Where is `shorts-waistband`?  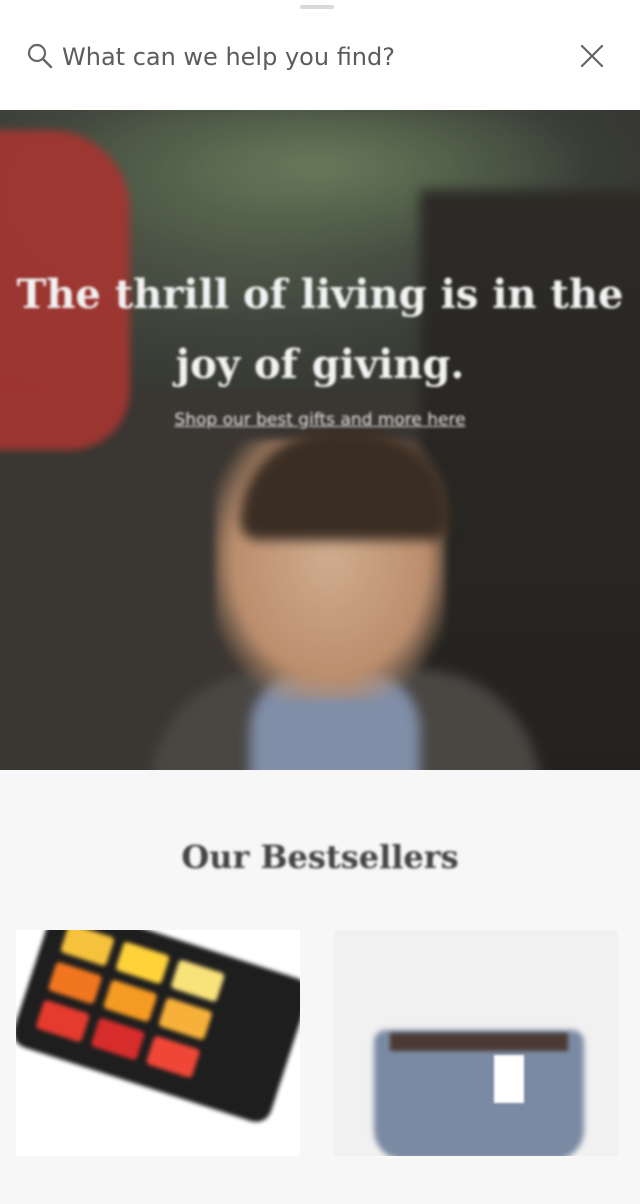
shorts-waistband is located at coordinates (479, 1042).